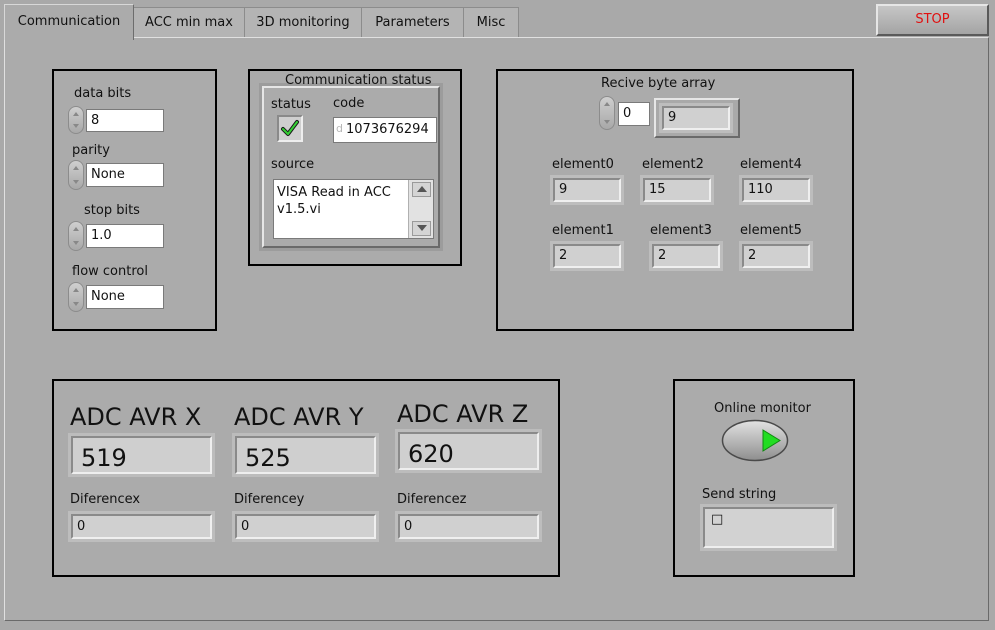  I want to click on data-bits-input: 8, so click(125, 120).